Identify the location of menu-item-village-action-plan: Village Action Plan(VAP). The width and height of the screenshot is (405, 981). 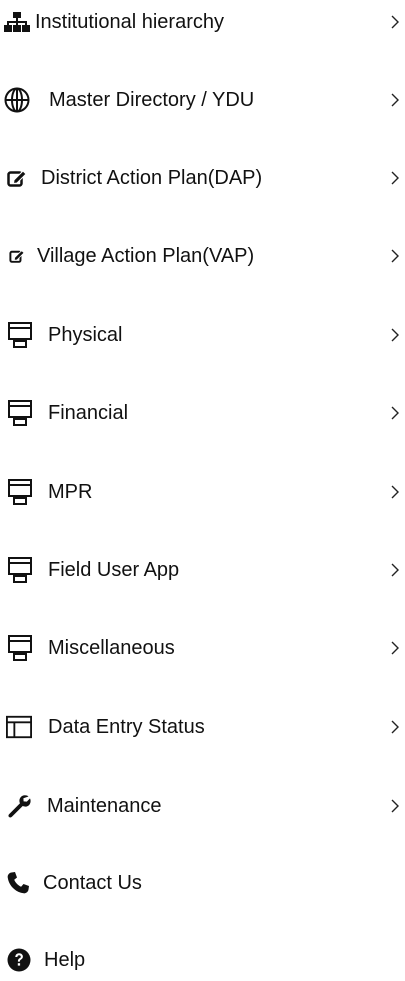
(202, 256).